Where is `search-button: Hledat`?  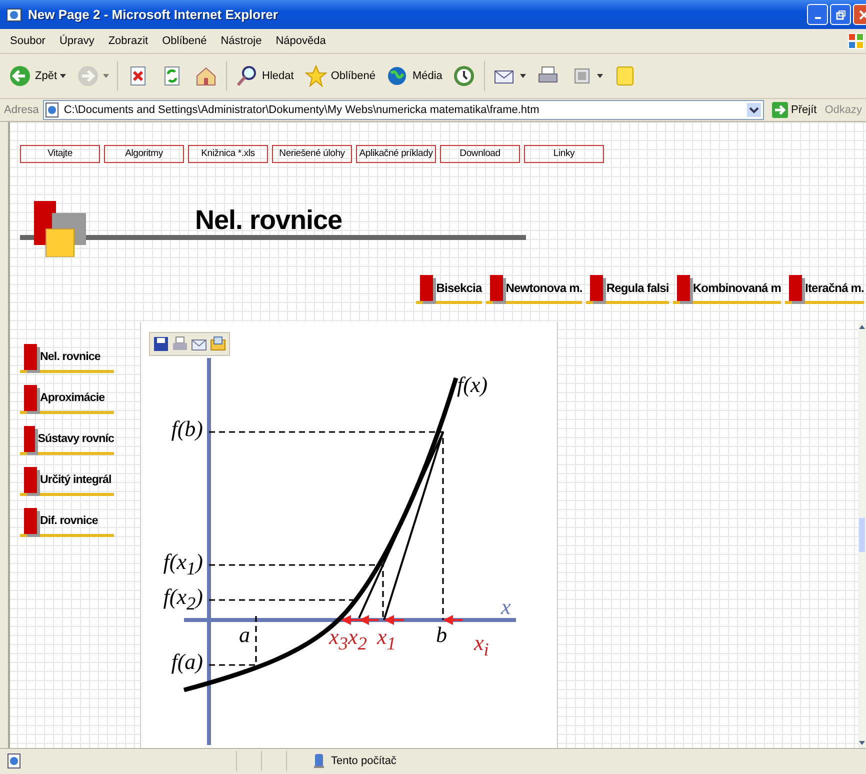
search-button: Hledat is located at coordinates (264, 76).